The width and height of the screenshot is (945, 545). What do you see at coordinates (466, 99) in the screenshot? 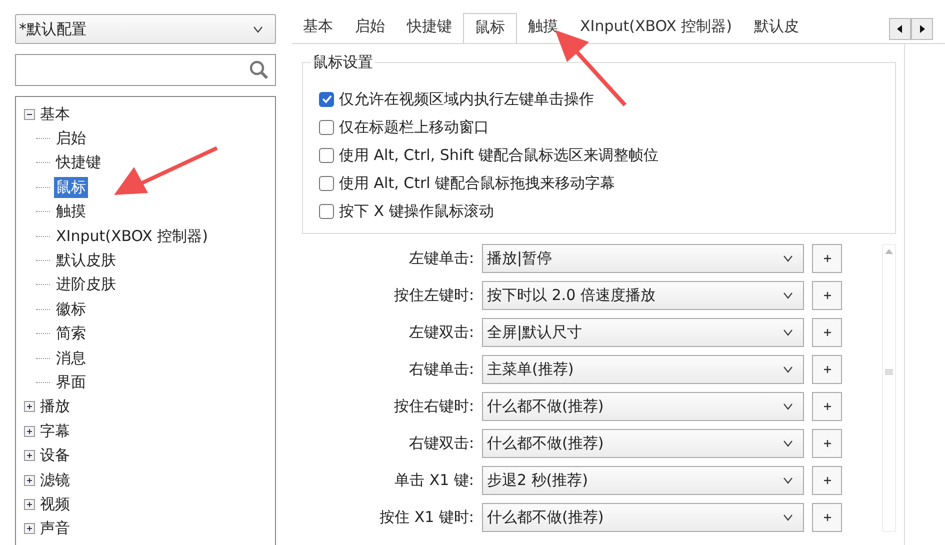
I see `checkbox-label: 仅允许在视频区域内执行左键单击操作` at bounding box center [466, 99].